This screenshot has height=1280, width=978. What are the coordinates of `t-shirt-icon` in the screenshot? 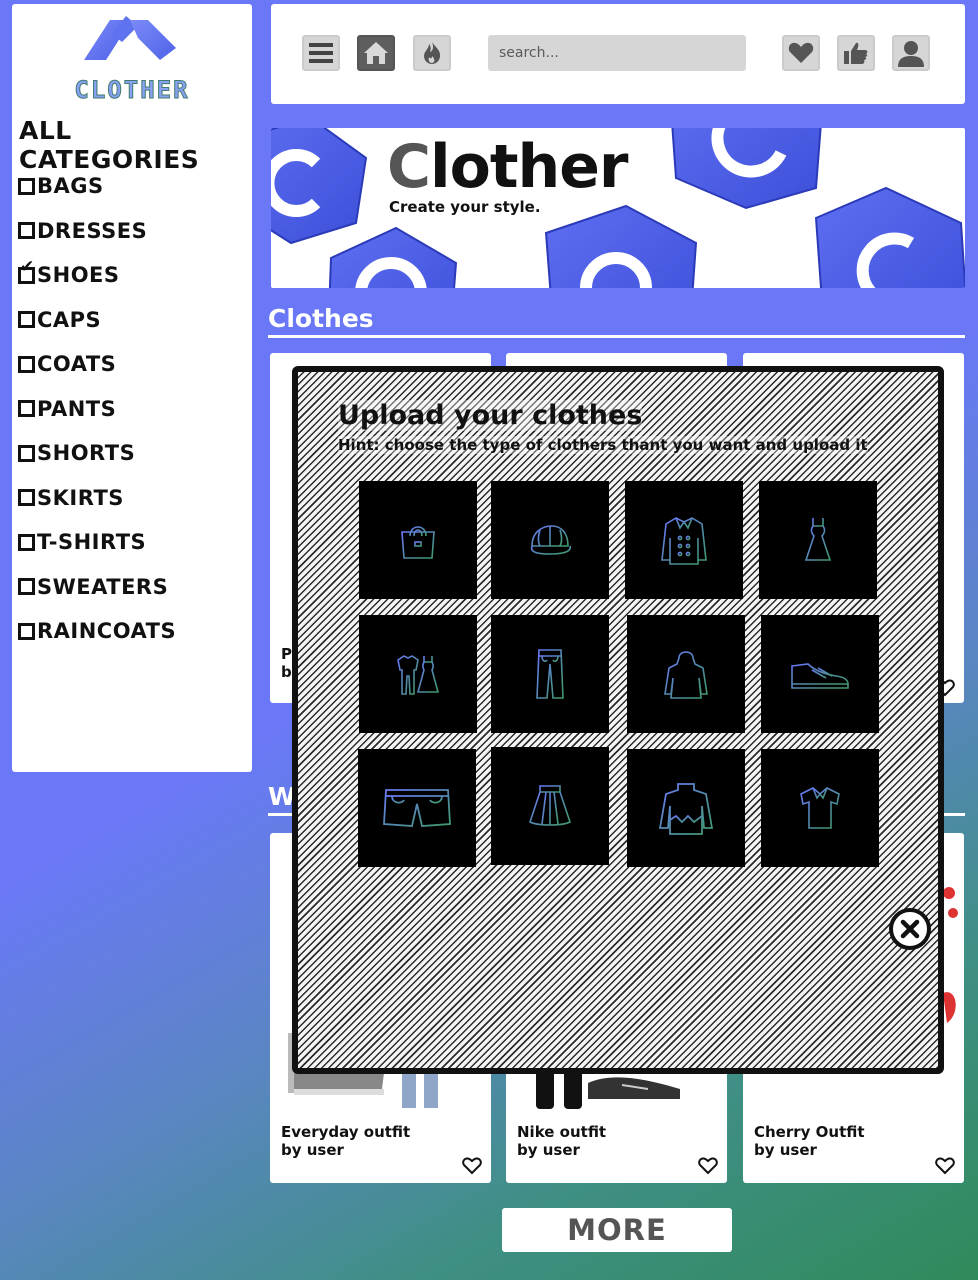 It's located at (820, 808).